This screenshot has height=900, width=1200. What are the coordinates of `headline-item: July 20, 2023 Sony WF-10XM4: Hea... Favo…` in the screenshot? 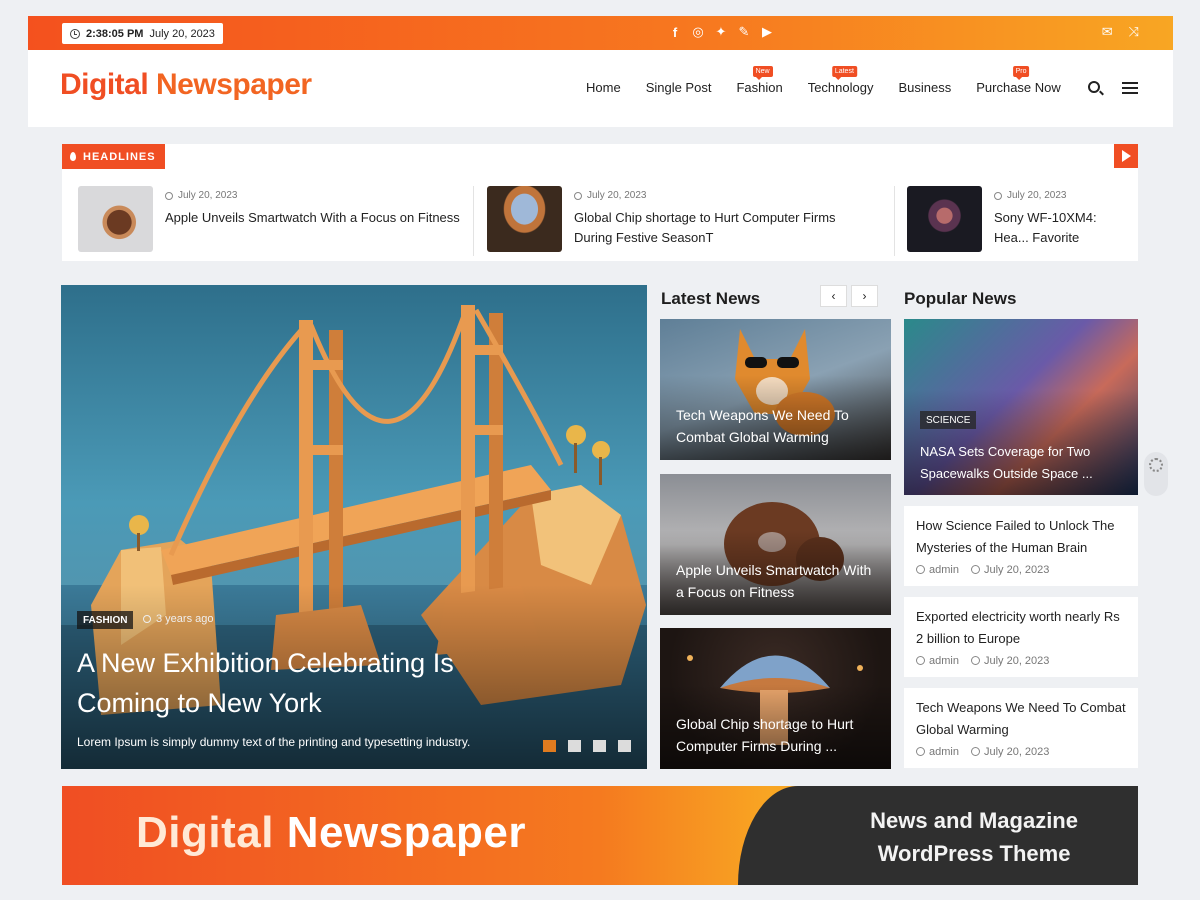 It's located at (1020, 221).